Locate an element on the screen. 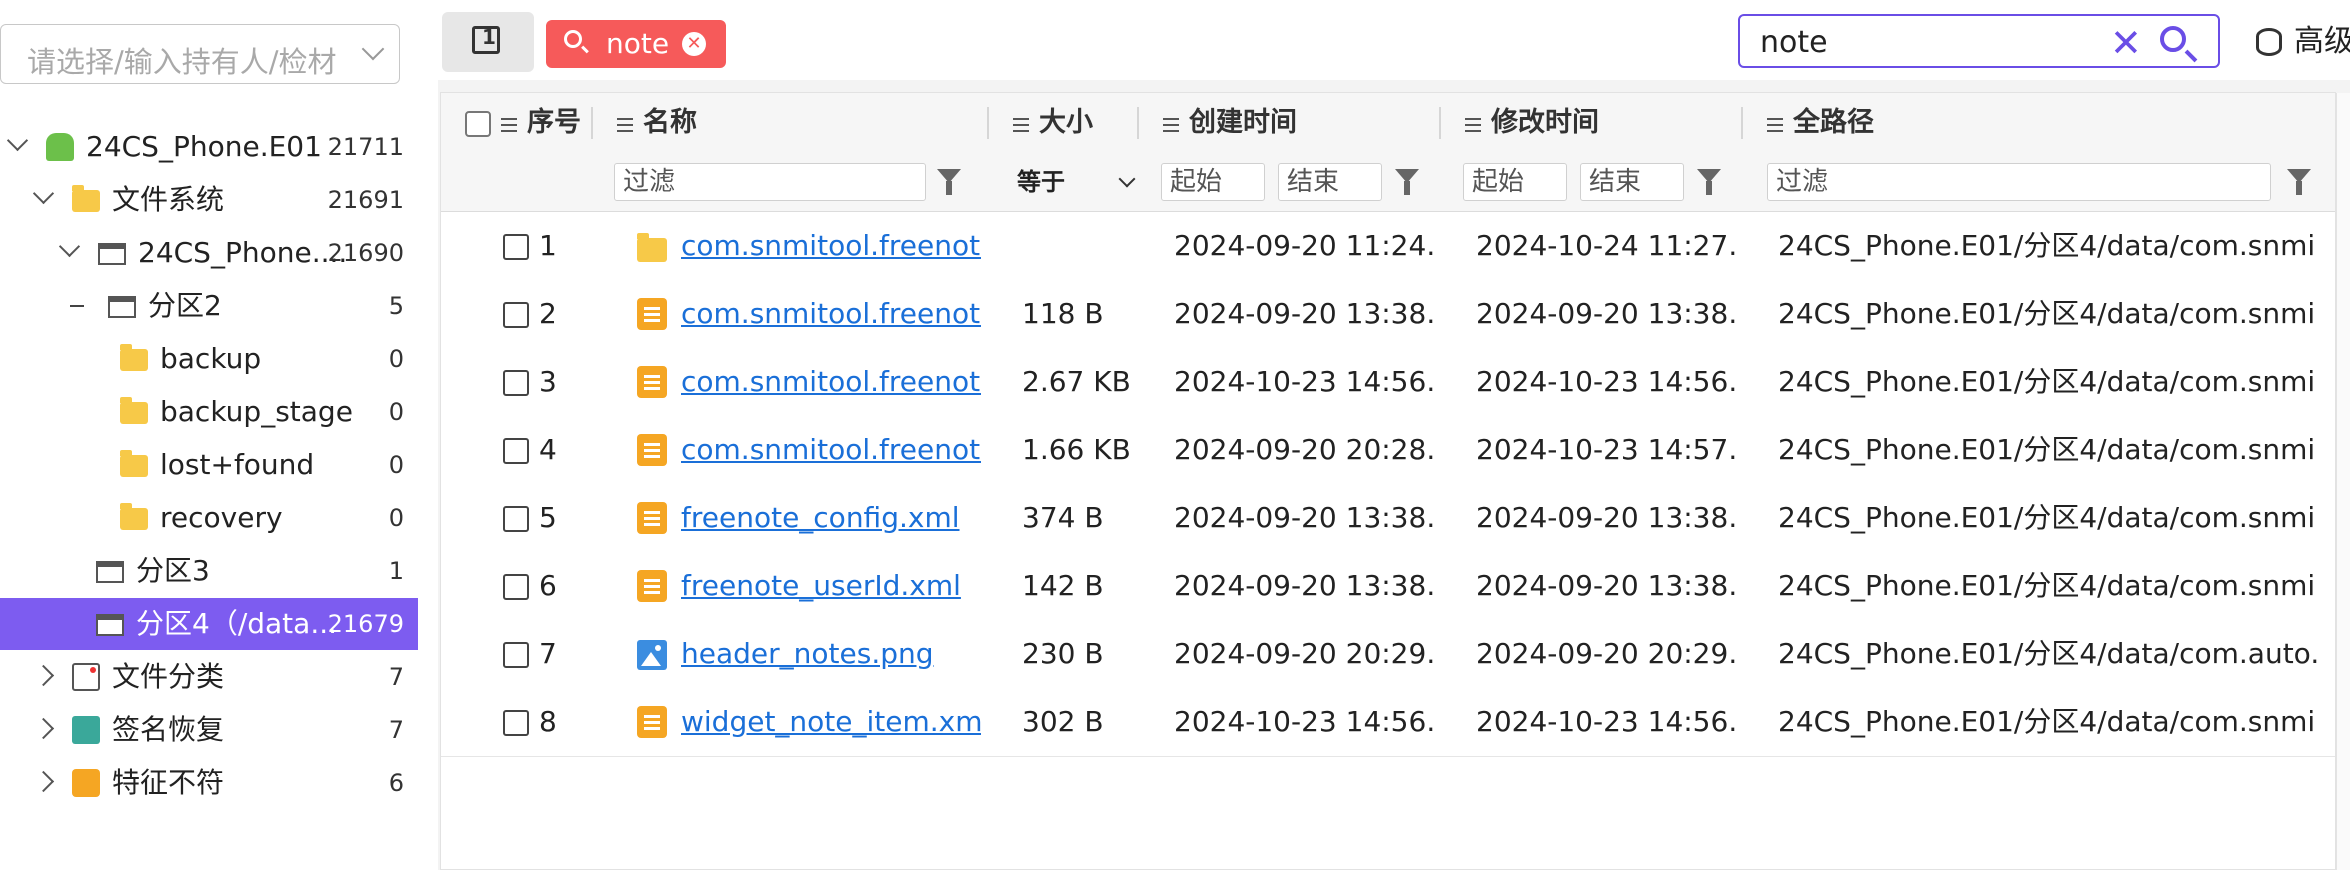 Image resolution: width=2350 pixels, height=870 pixels. tree-item: 24CS_Phone.... 21690 is located at coordinates (209, 253).